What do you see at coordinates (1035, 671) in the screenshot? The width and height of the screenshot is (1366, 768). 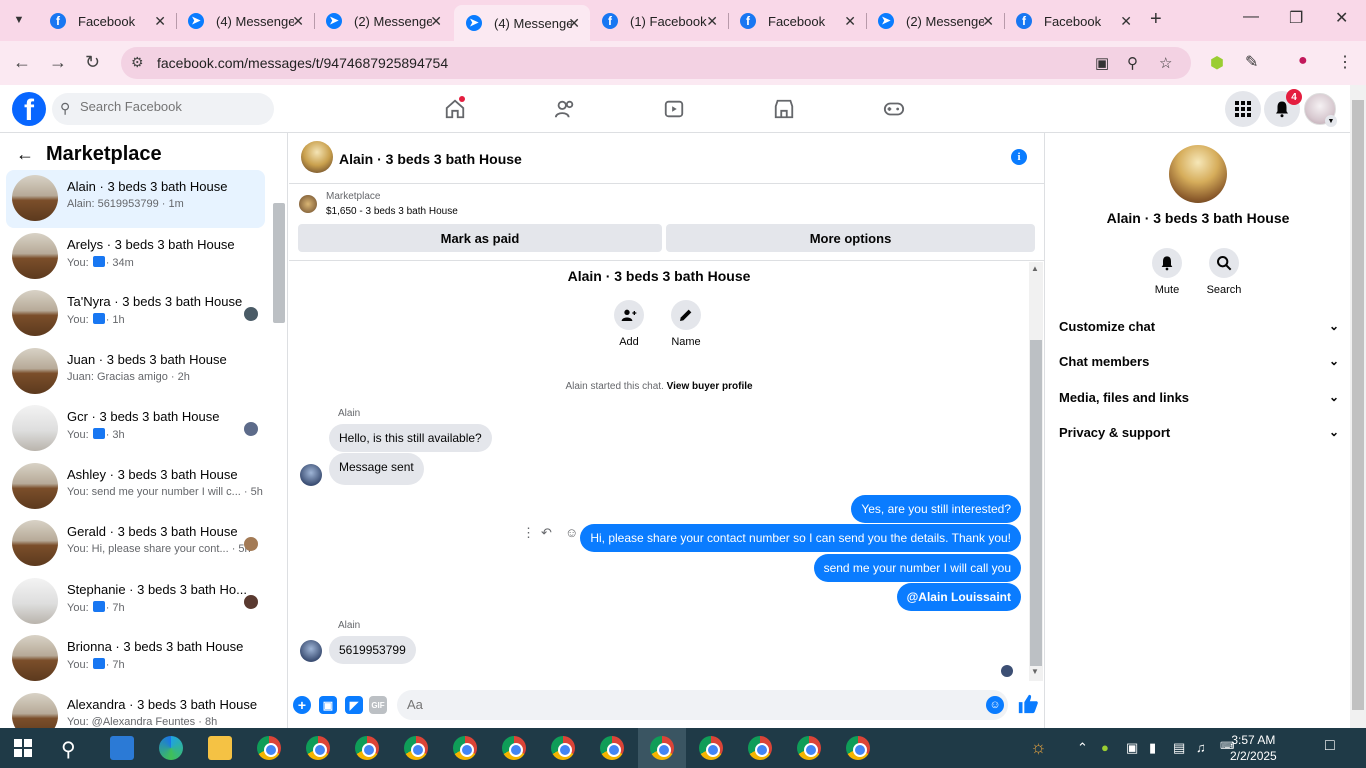 I see `scroll-down-icon: ▼` at bounding box center [1035, 671].